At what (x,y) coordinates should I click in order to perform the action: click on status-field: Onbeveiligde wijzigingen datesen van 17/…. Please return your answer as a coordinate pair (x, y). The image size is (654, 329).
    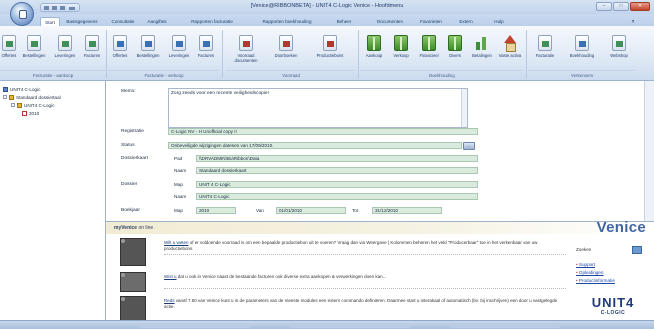
    Looking at the image, I should click on (315, 145).